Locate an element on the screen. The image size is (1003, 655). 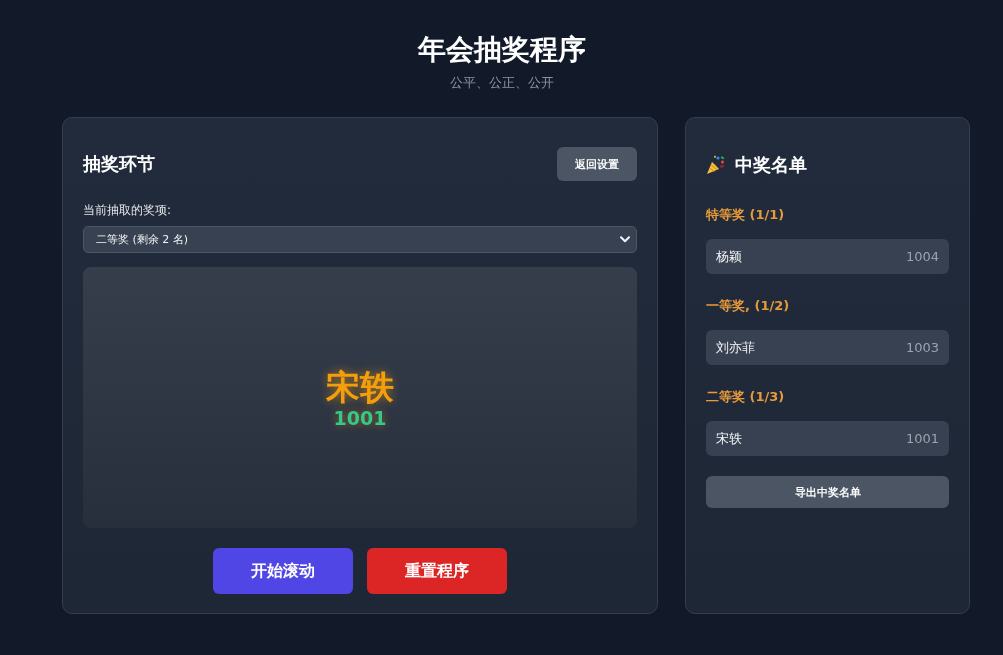
prize-group-heading: 一等奖, (1/2) is located at coordinates (748, 306).